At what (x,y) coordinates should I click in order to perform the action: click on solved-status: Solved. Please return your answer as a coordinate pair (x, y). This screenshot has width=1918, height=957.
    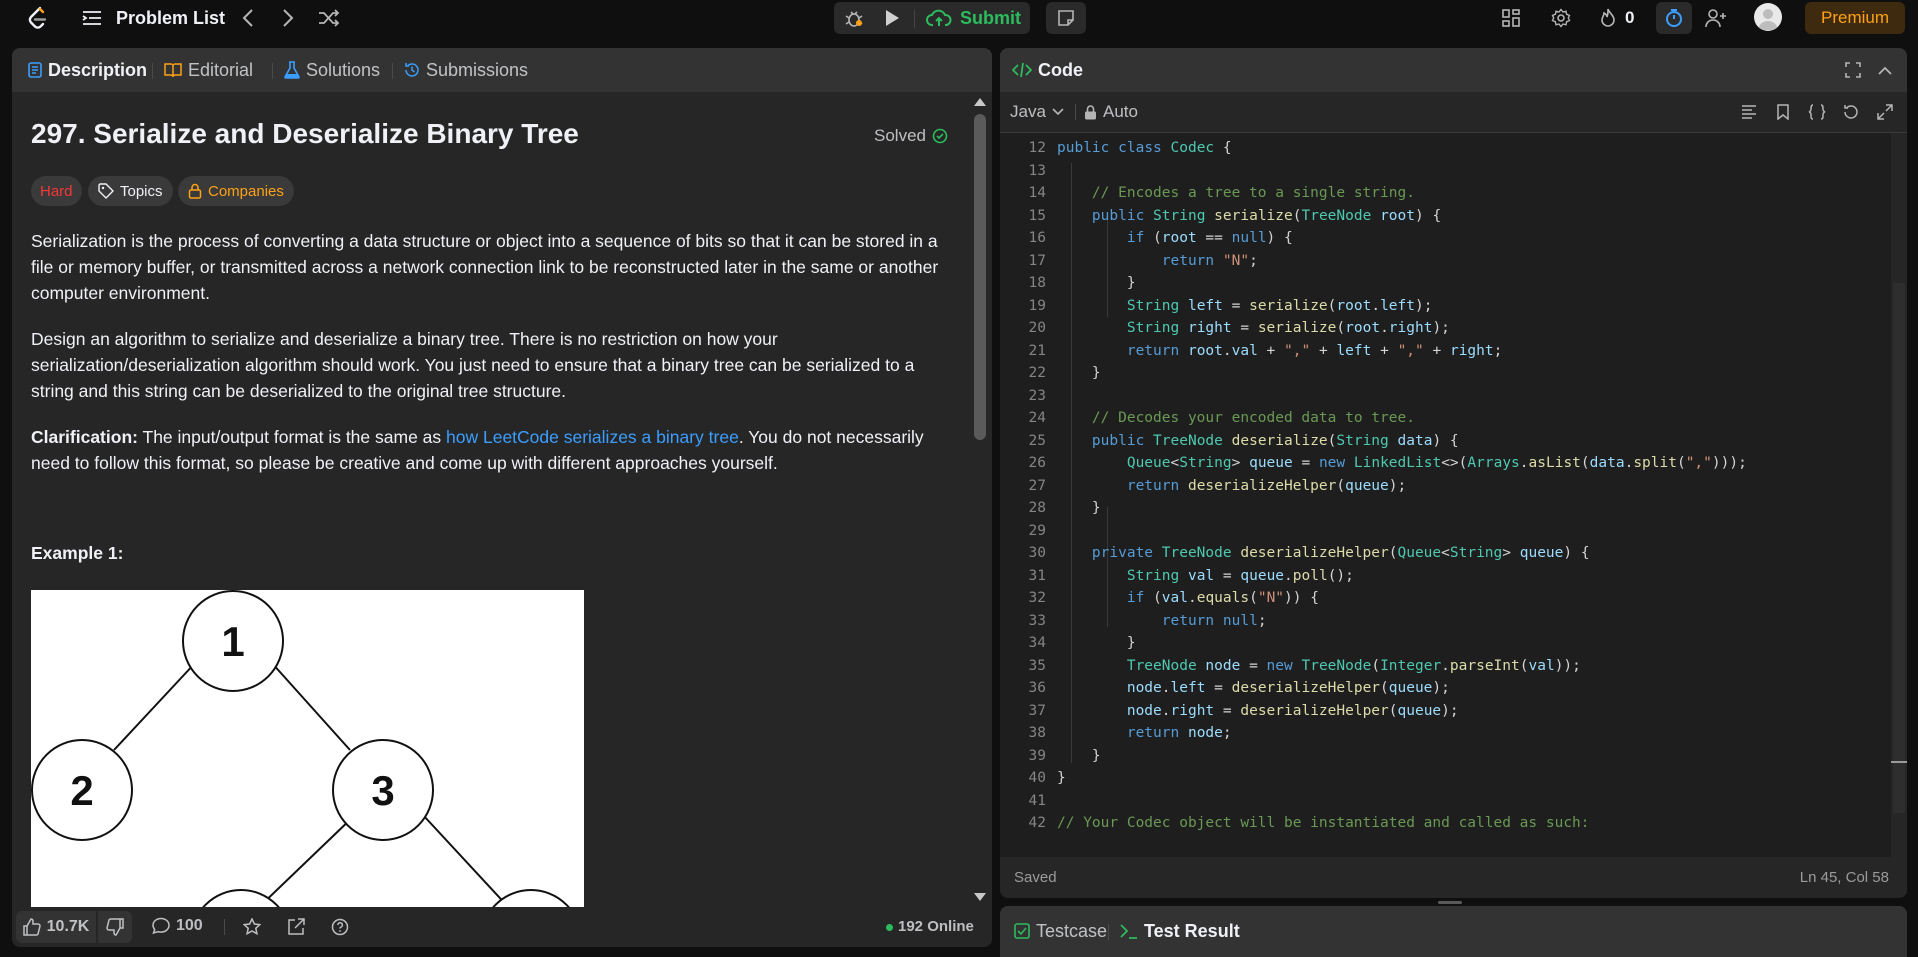
    Looking at the image, I should click on (911, 136).